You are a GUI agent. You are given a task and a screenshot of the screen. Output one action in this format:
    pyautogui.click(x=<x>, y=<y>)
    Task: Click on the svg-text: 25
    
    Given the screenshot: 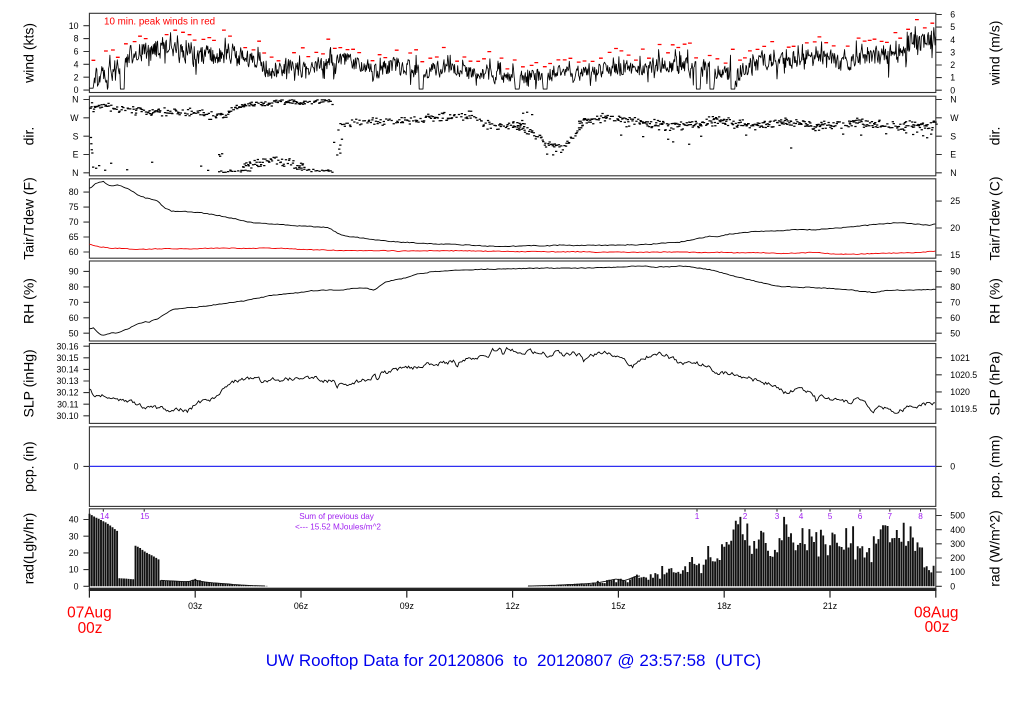 What is the action you would take?
    pyautogui.click(x=955, y=201)
    